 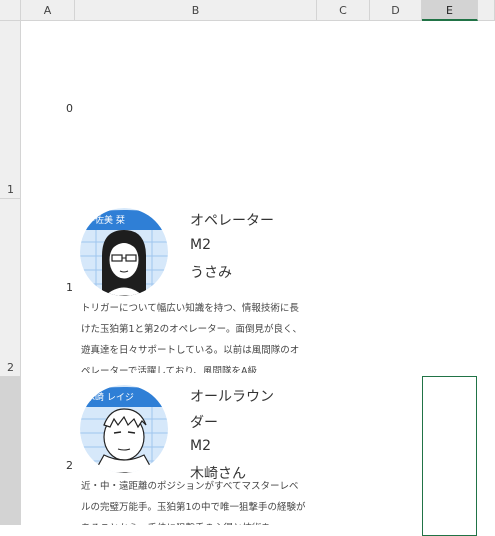 What do you see at coordinates (105, 221) in the screenshot?
I see `avatar-banner-text: 宇佐美 栞` at bounding box center [105, 221].